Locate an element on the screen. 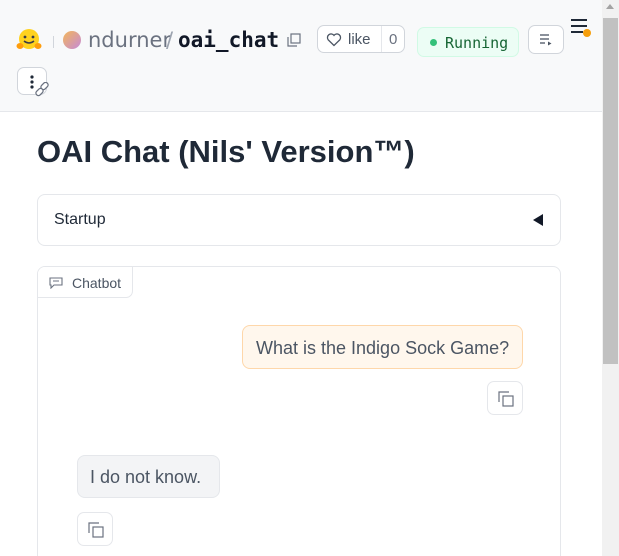 Image resolution: width=619 pixels, height=556 pixels. like-label: like is located at coordinates (359, 39).